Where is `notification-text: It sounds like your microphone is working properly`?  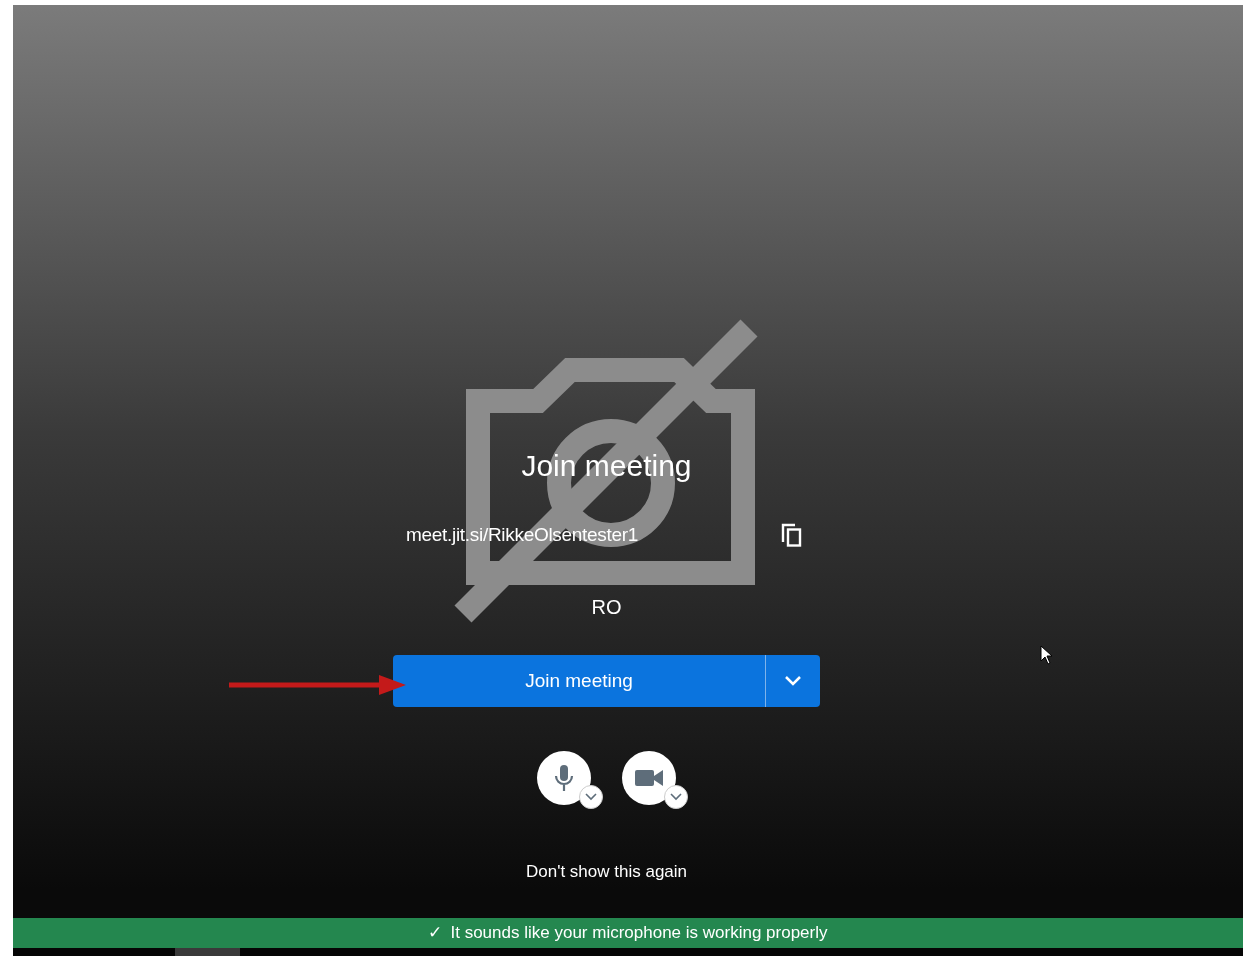 notification-text: It sounds like your microphone is working properly is located at coordinates (639, 933).